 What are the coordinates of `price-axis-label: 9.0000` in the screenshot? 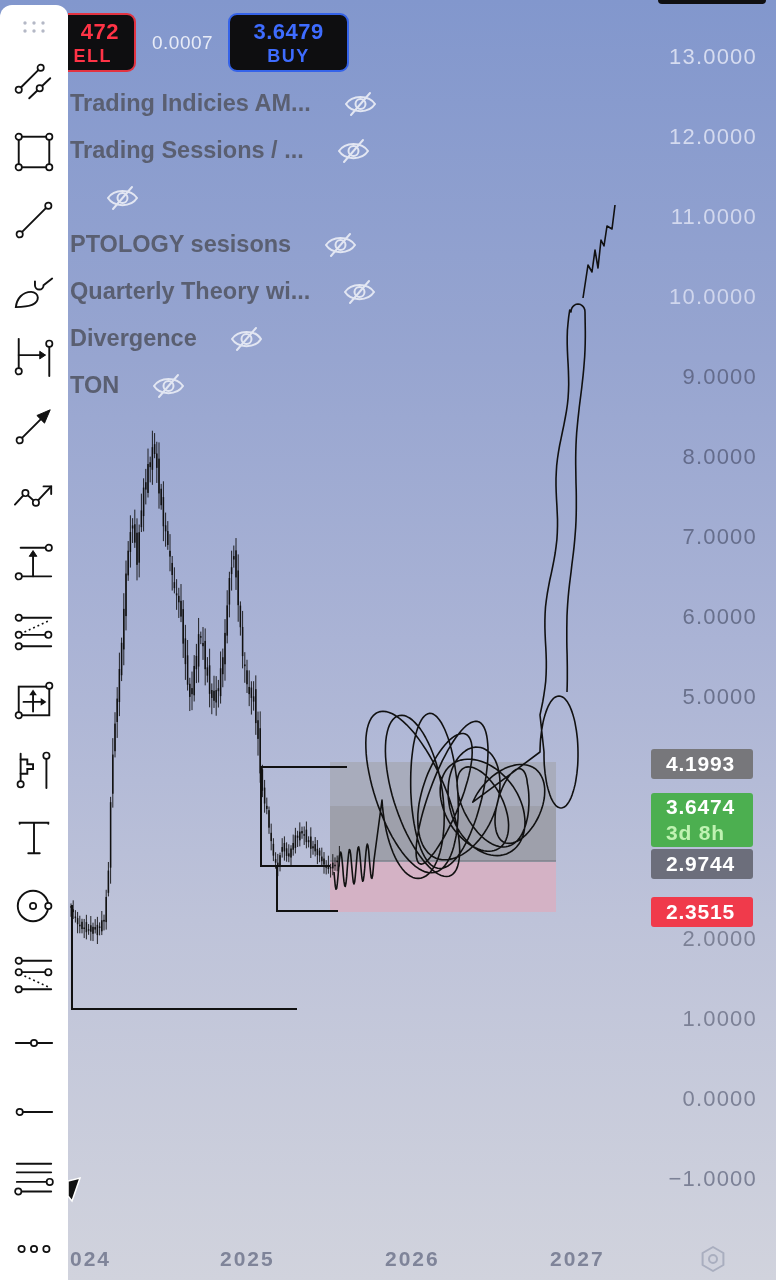 It's located at (719, 377).